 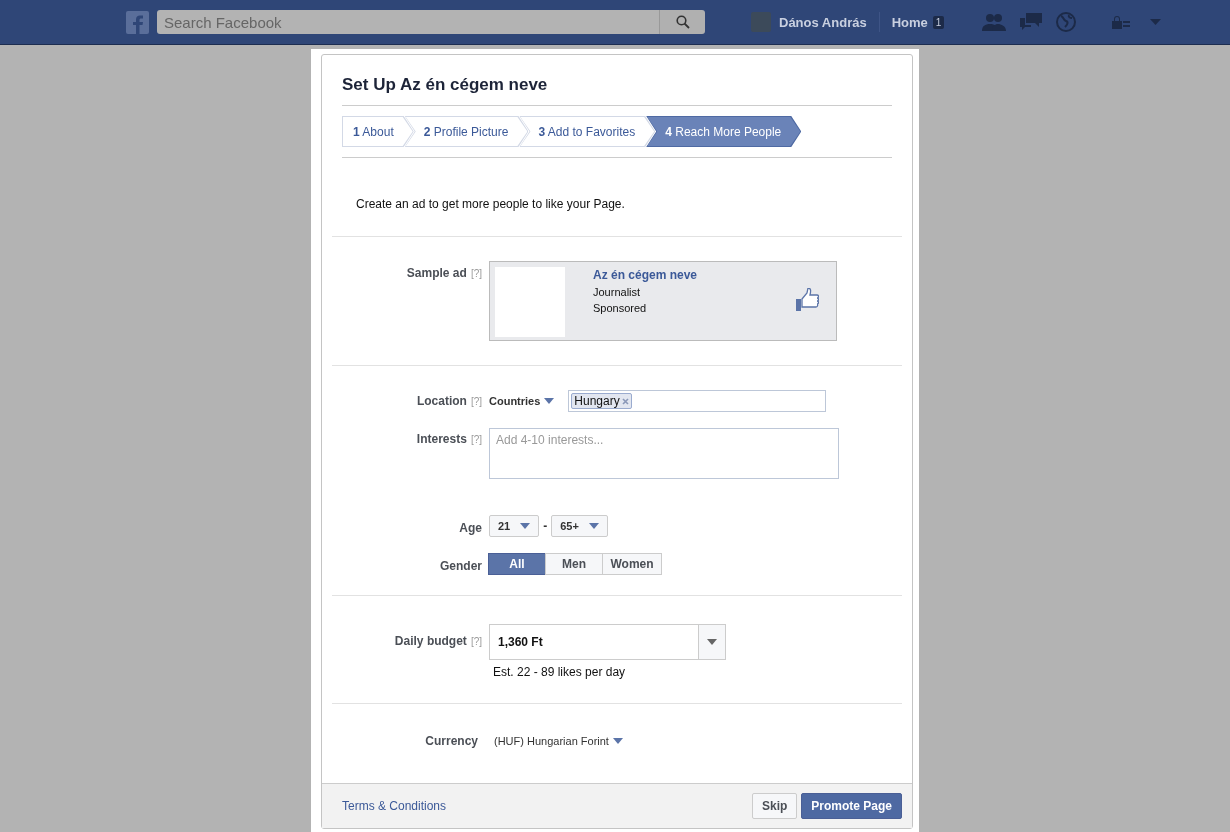 I want to click on estimate-text: Est. 22 - 89 likes per day, so click(x=559, y=672).